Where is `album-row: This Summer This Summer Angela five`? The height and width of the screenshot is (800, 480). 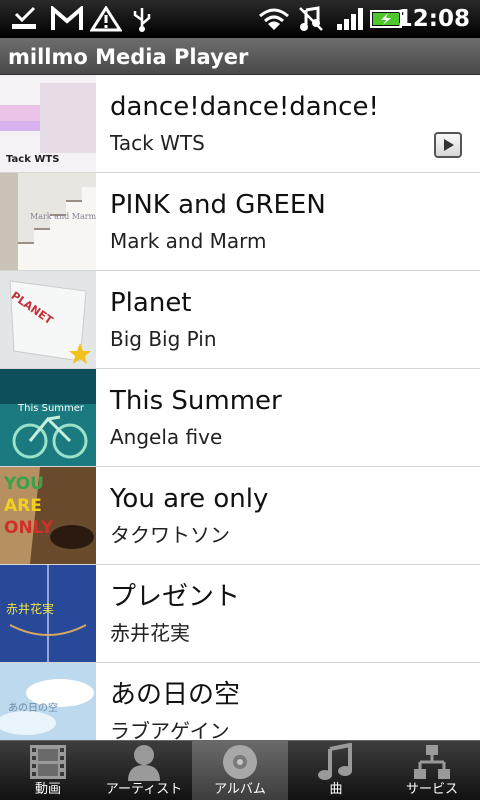
album-row: This Summer This Summer Angela five is located at coordinates (240, 418).